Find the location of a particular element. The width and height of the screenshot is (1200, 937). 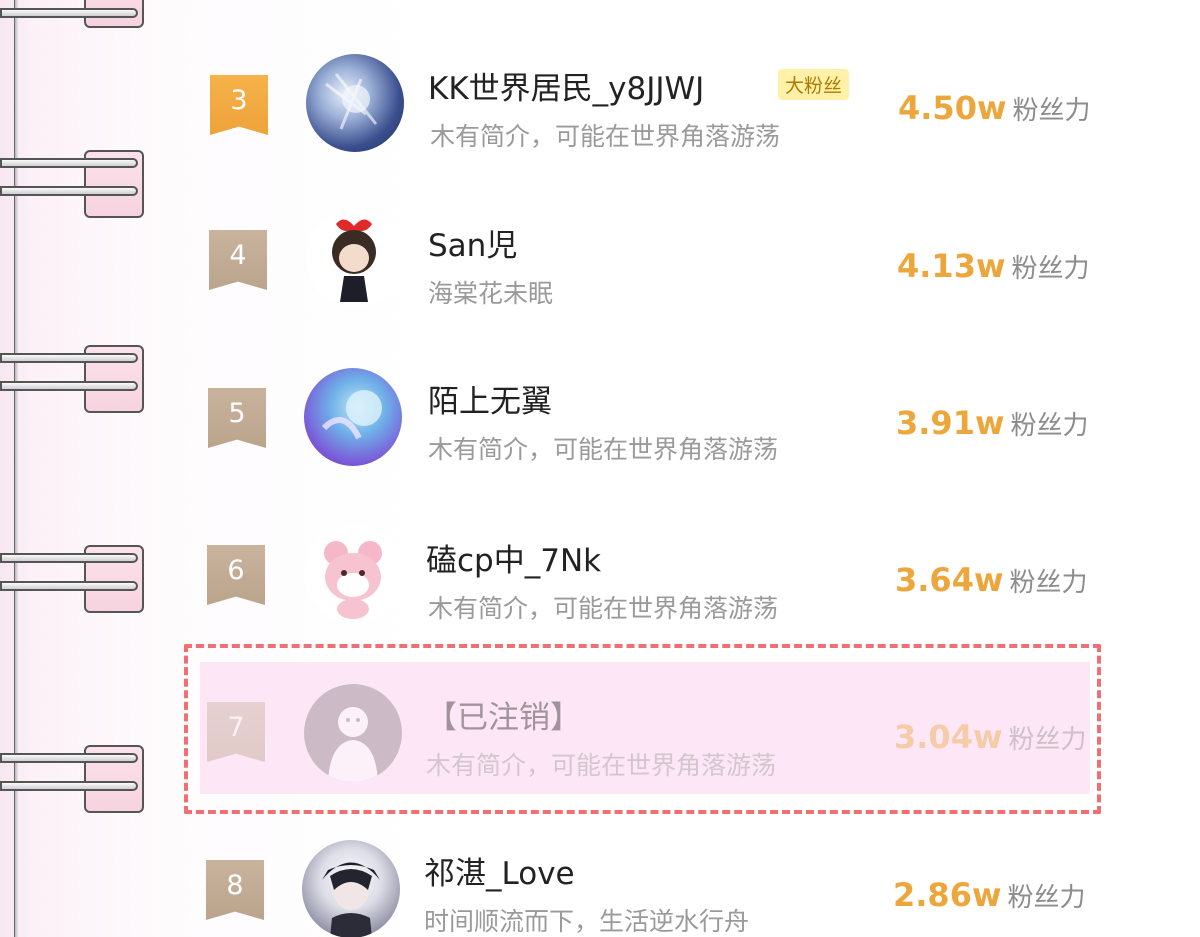

list-item: 5 陌上无翼 木有简介，可能在世界角落游荡 3.91w 粉丝力 is located at coordinates (600, 418).